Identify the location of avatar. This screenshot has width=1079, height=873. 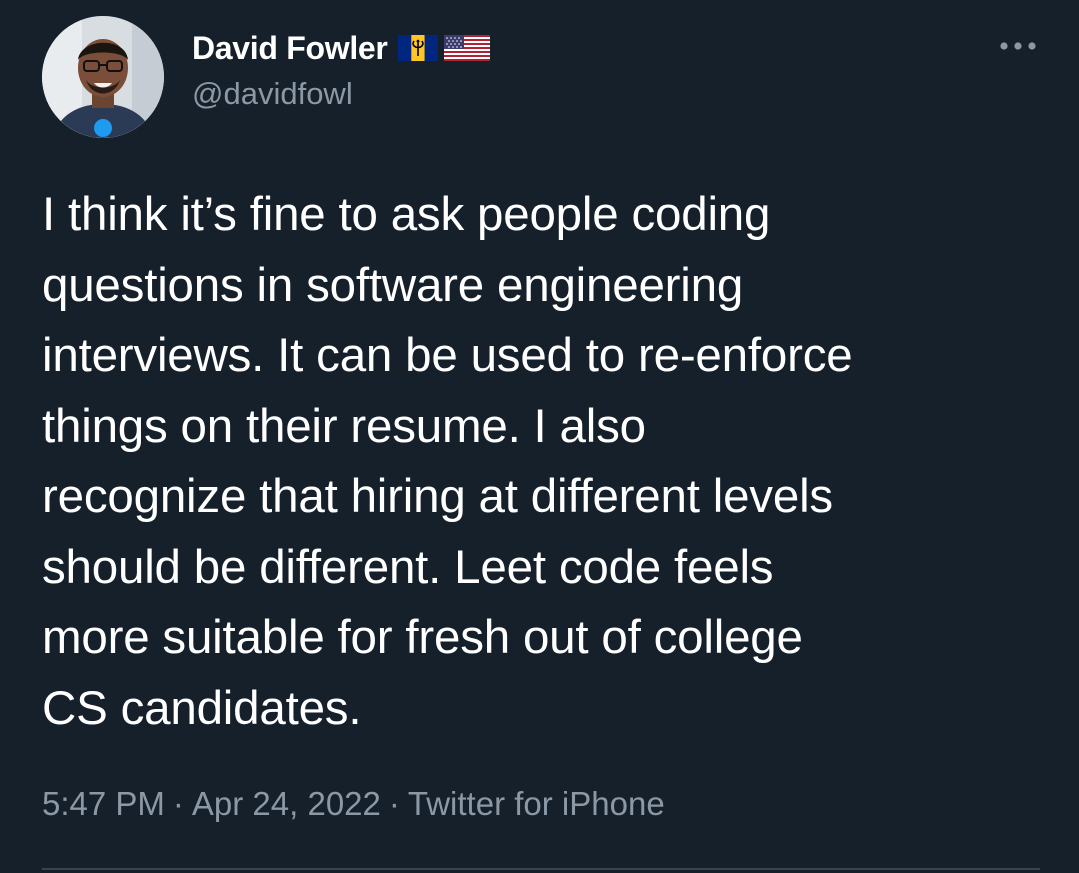
(103, 77).